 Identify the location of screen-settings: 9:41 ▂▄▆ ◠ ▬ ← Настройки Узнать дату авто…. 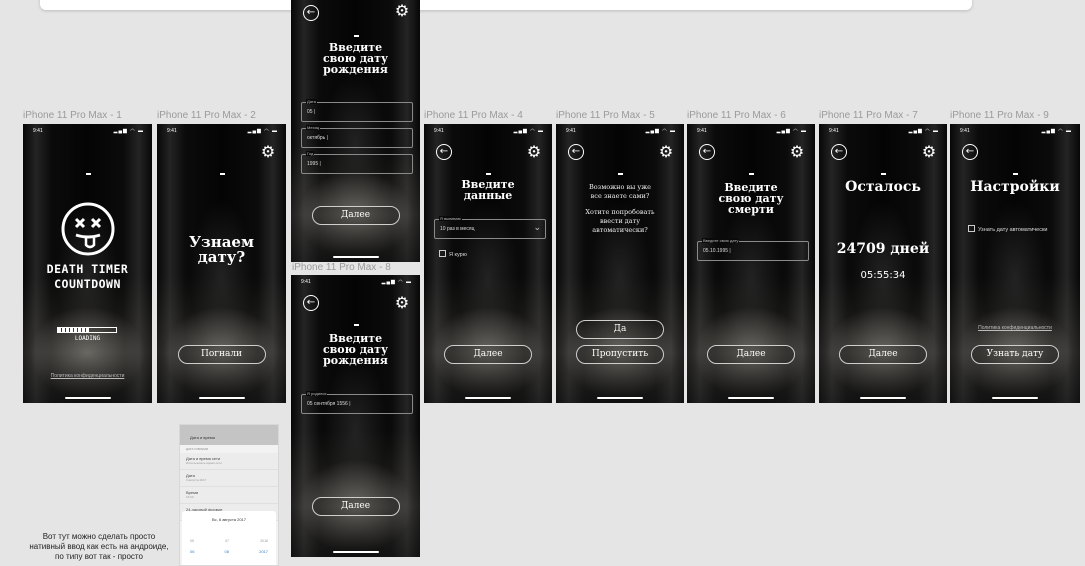
(1015, 263).